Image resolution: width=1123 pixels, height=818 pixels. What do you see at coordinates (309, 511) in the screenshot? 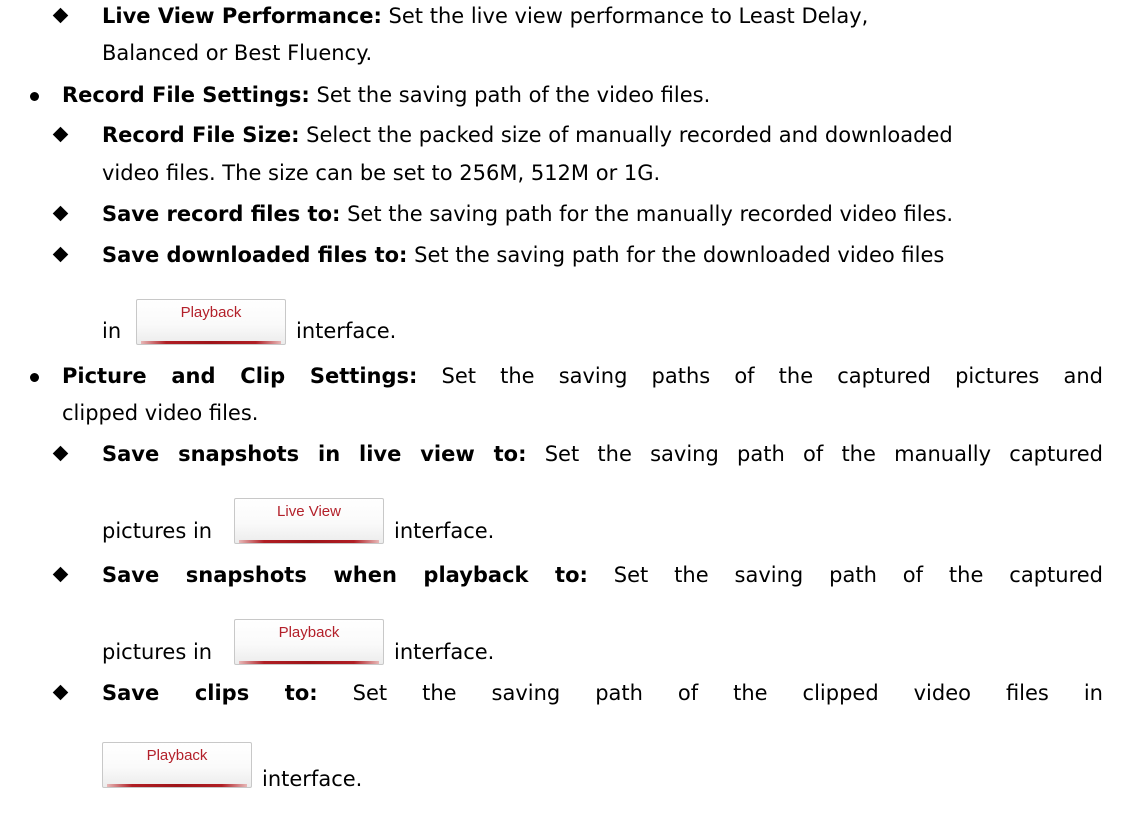
I see `button-label: Live View` at bounding box center [309, 511].